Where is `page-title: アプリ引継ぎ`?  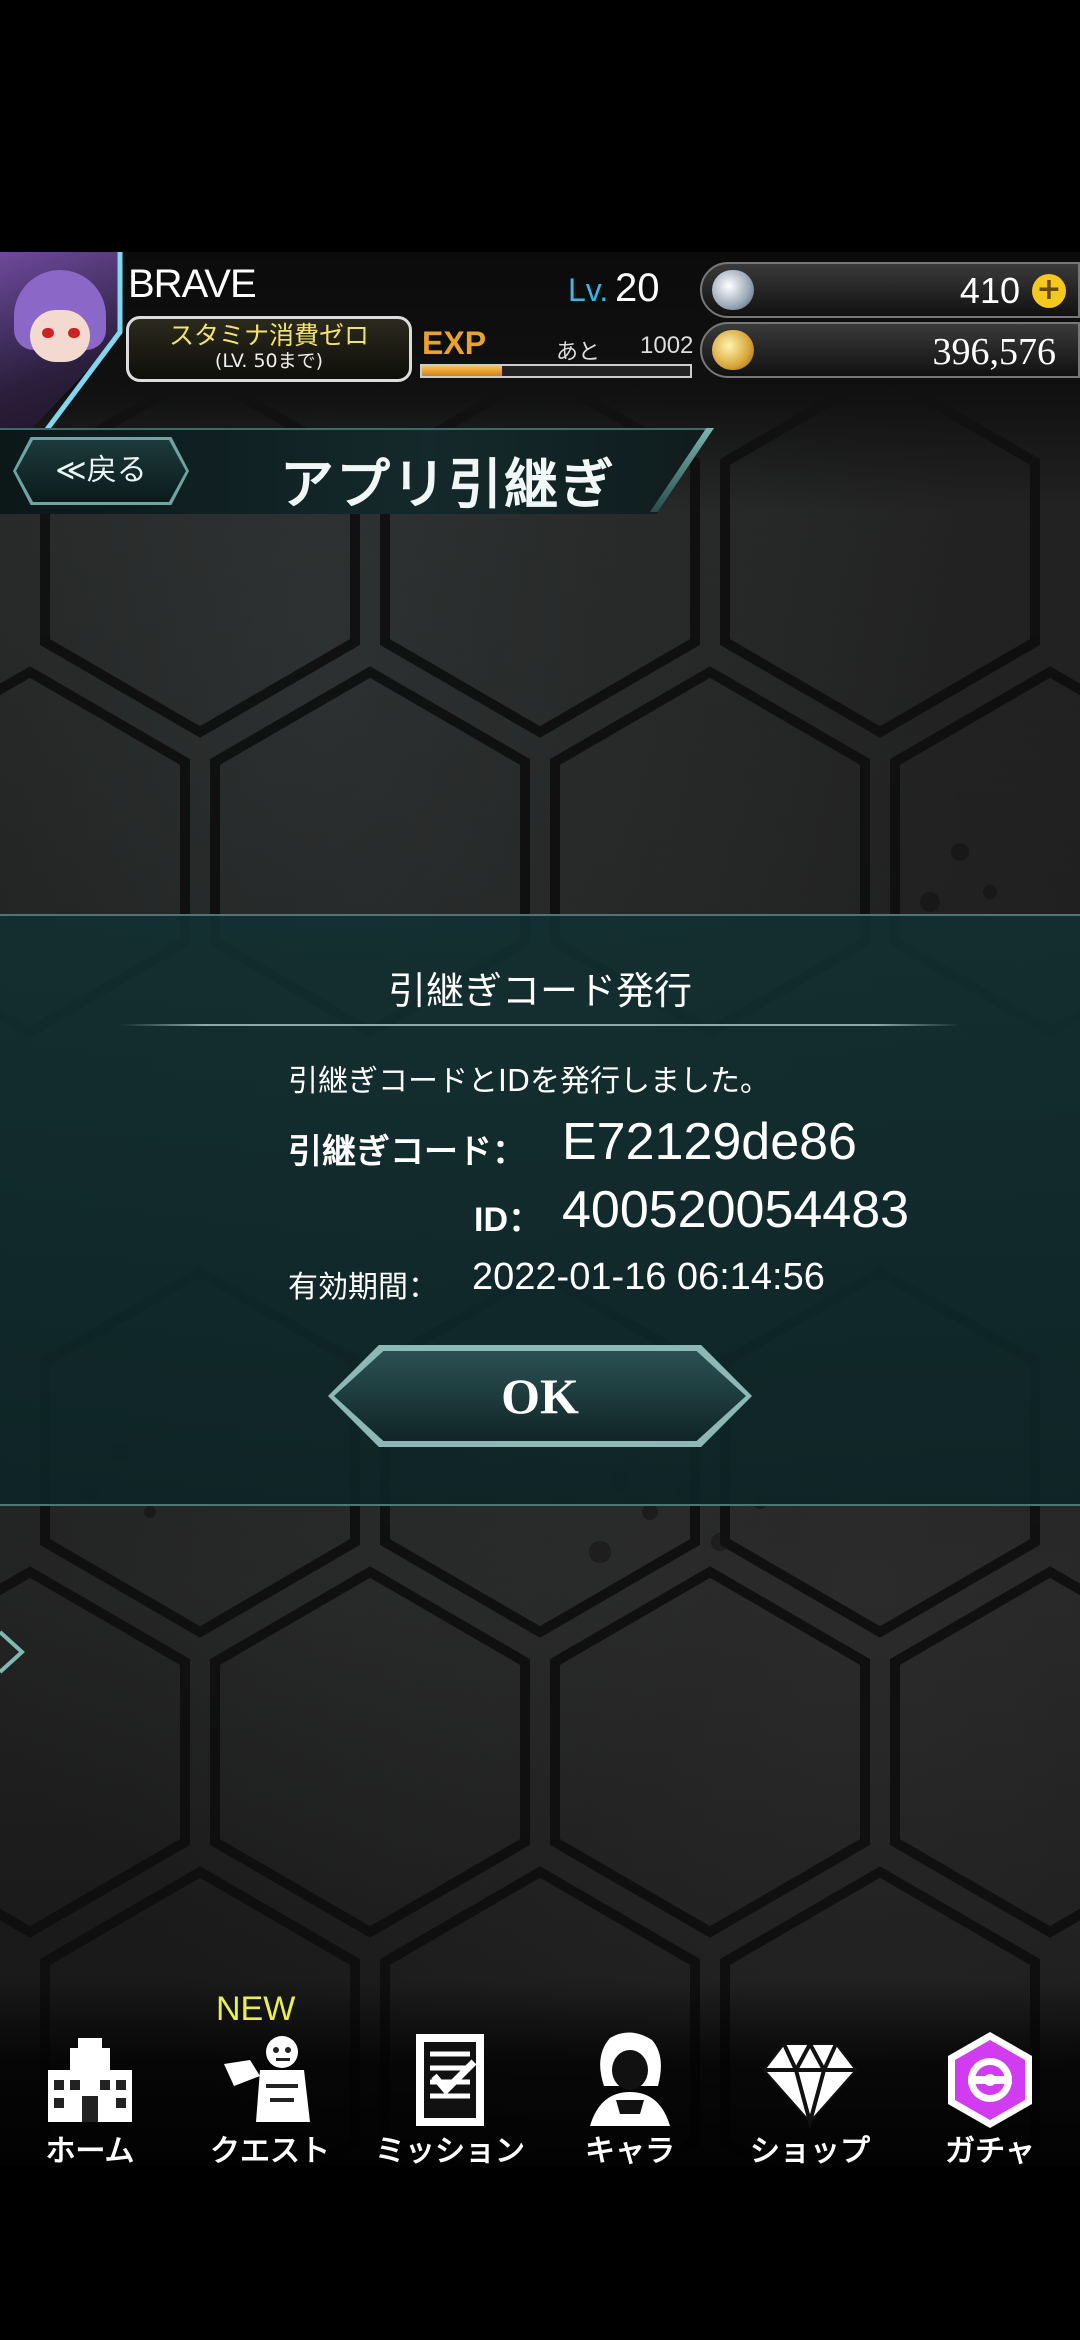 page-title: アプリ引継ぎ is located at coordinates (448, 484).